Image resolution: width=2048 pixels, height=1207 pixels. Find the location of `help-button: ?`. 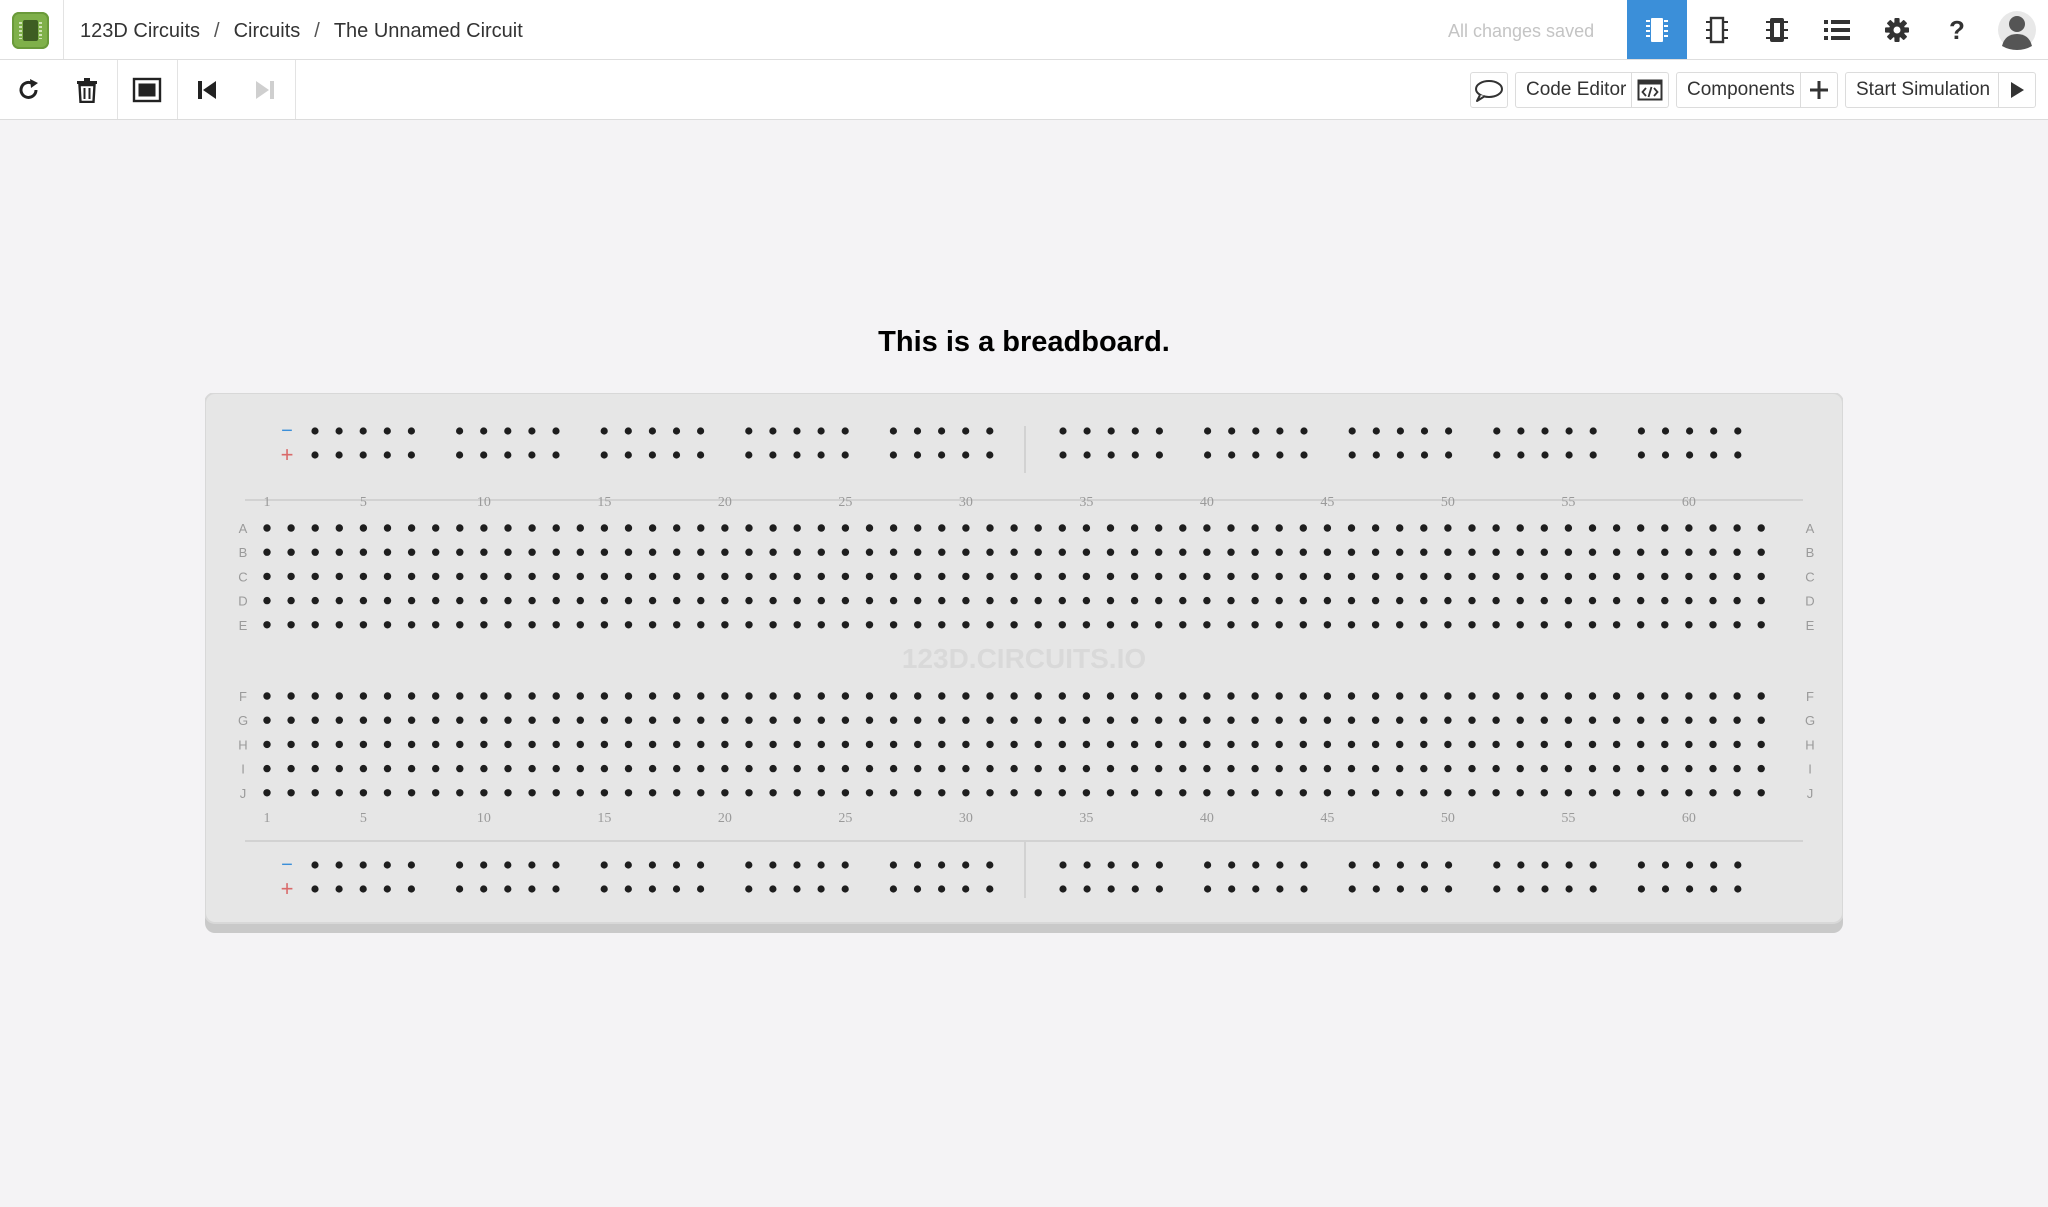

help-button: ? is located at coordinates (1957, 29).